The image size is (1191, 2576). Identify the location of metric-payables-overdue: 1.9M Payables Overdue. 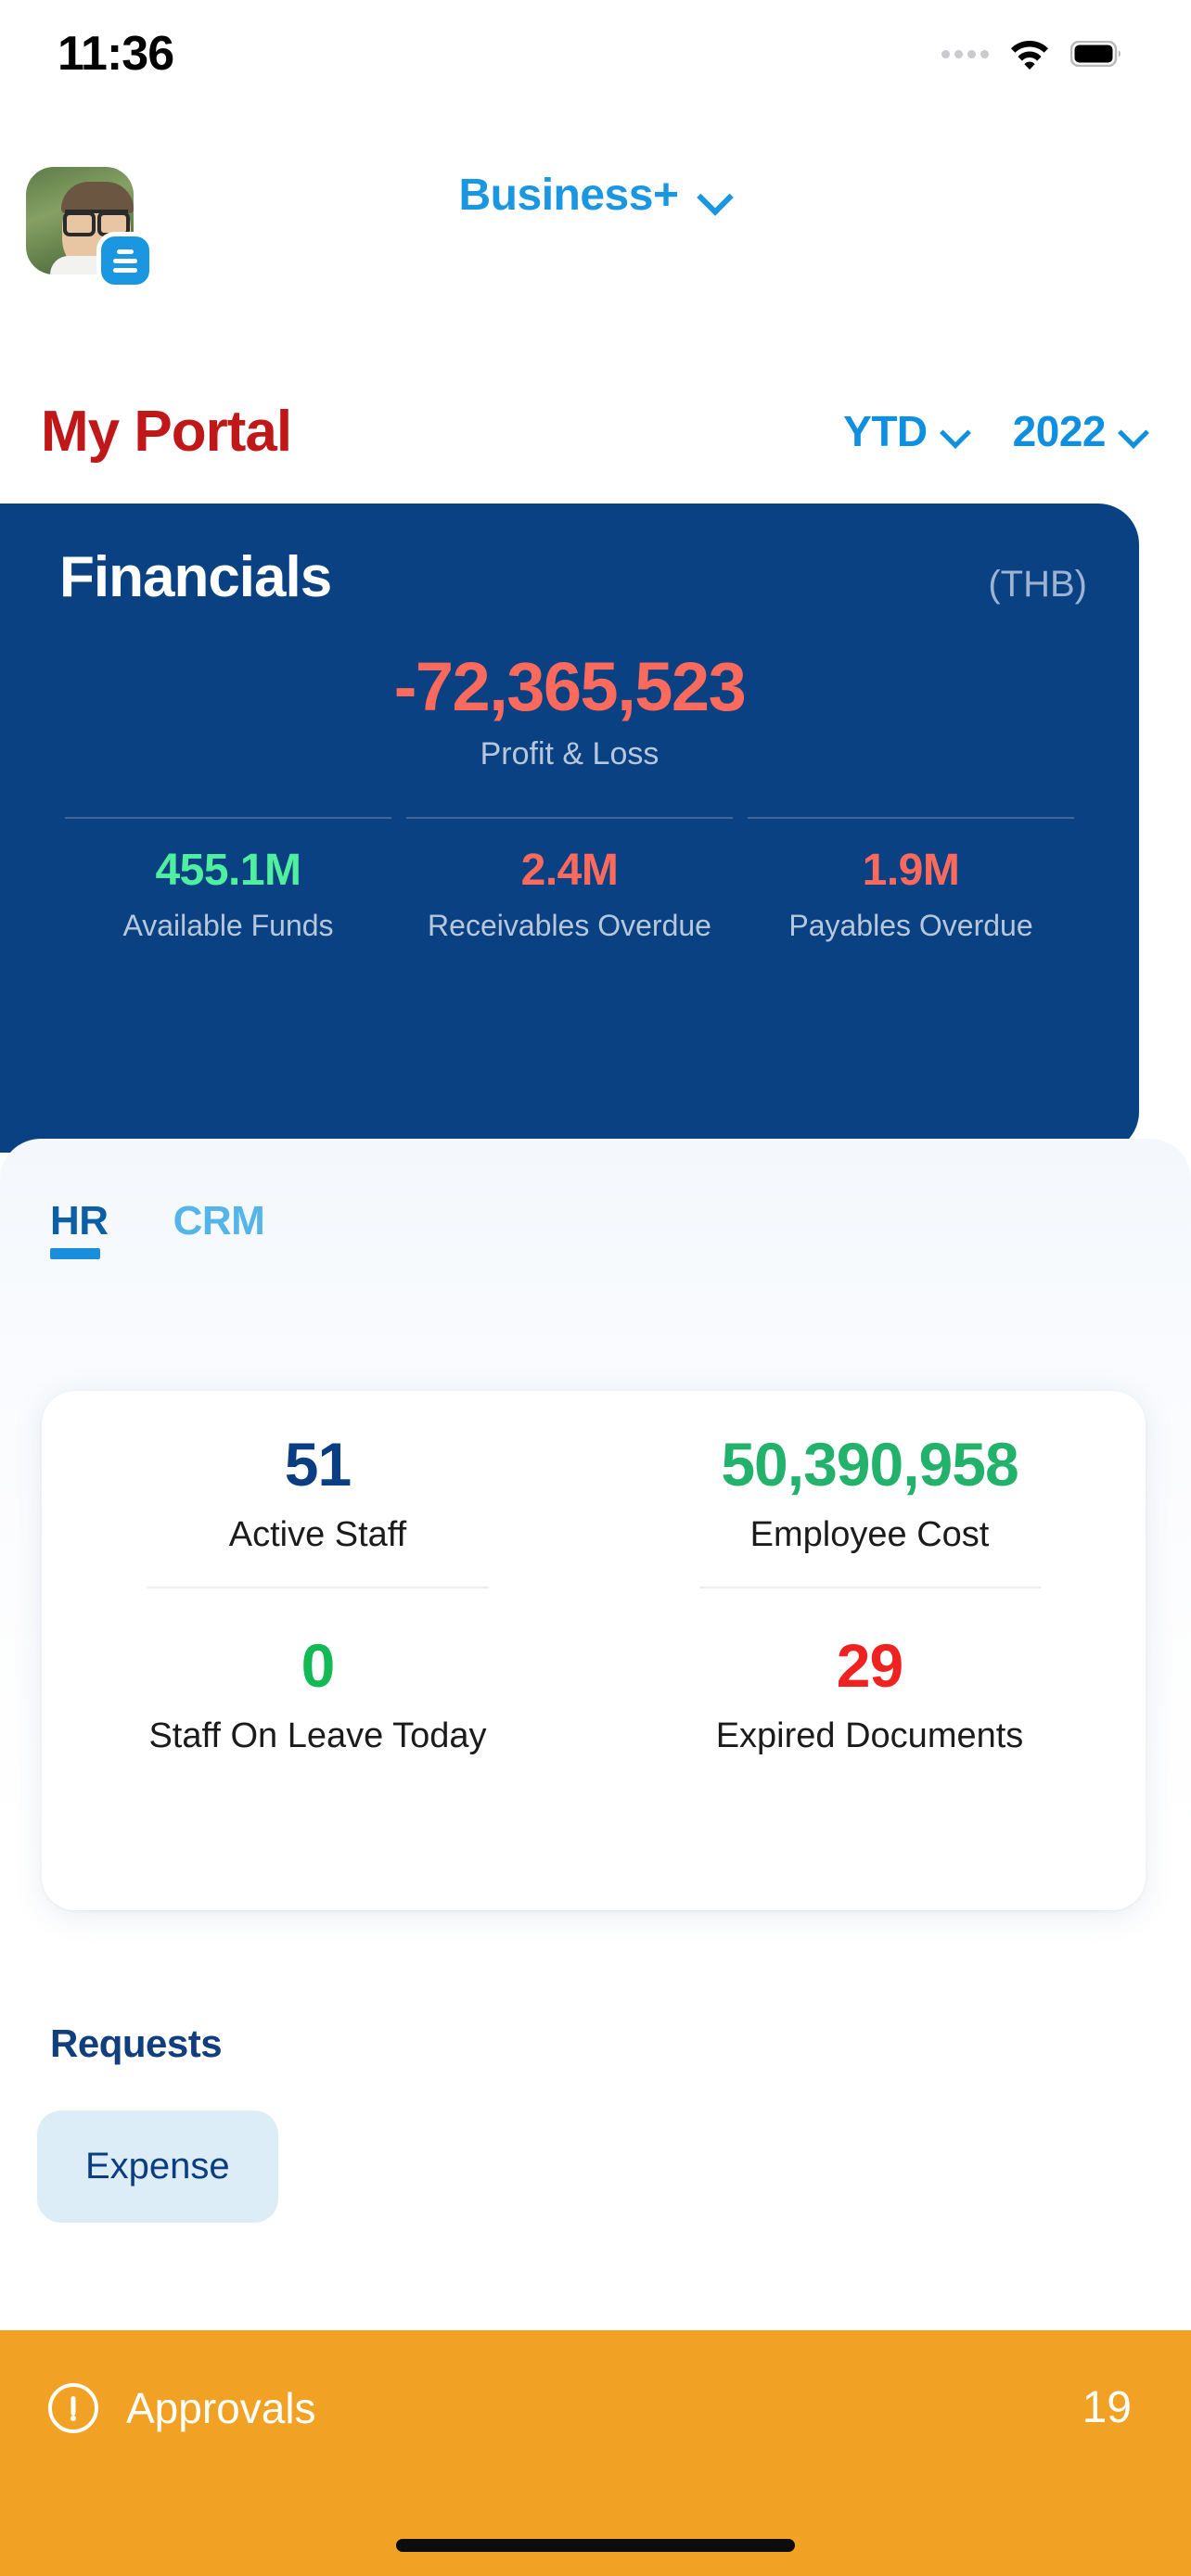
(911, 880).